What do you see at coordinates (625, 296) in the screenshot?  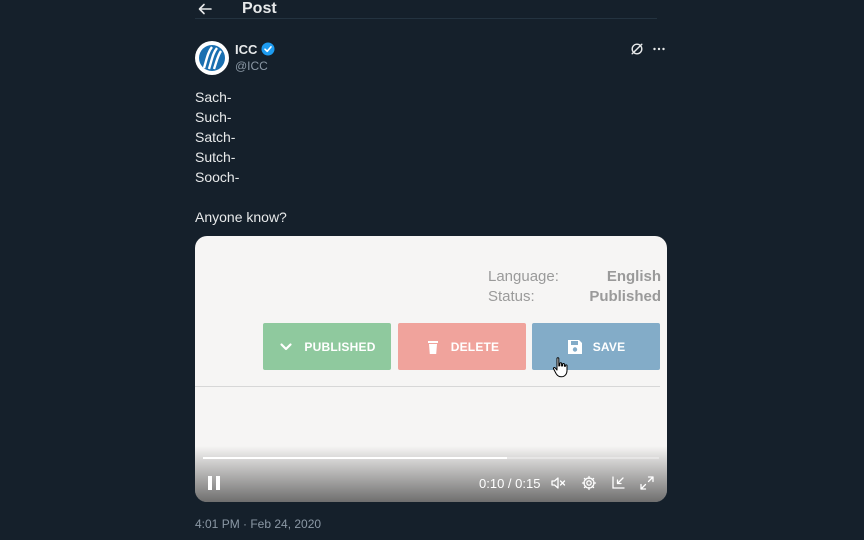 I see `status-value: Published` at bounding box center [625, 296].